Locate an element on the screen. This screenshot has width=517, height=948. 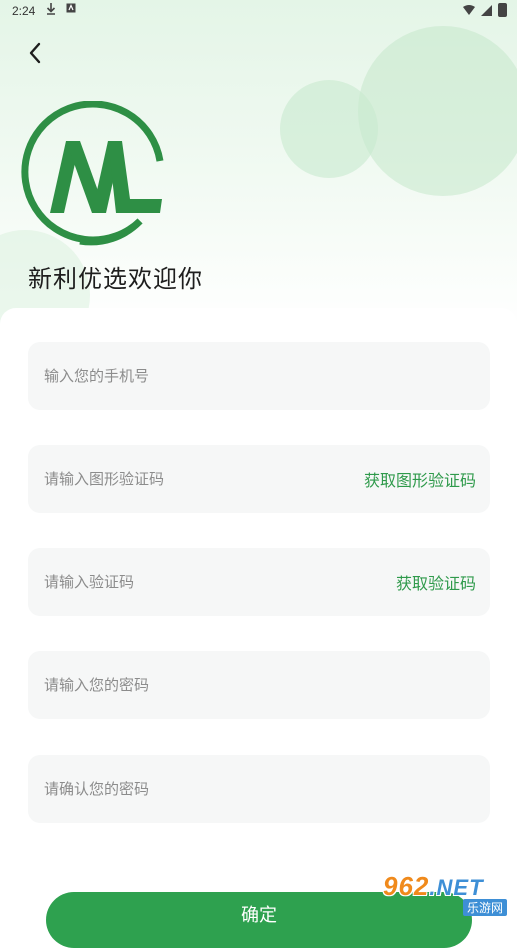
get-sms-code-button: 获取验证码 is located at coordinates (436, 582).